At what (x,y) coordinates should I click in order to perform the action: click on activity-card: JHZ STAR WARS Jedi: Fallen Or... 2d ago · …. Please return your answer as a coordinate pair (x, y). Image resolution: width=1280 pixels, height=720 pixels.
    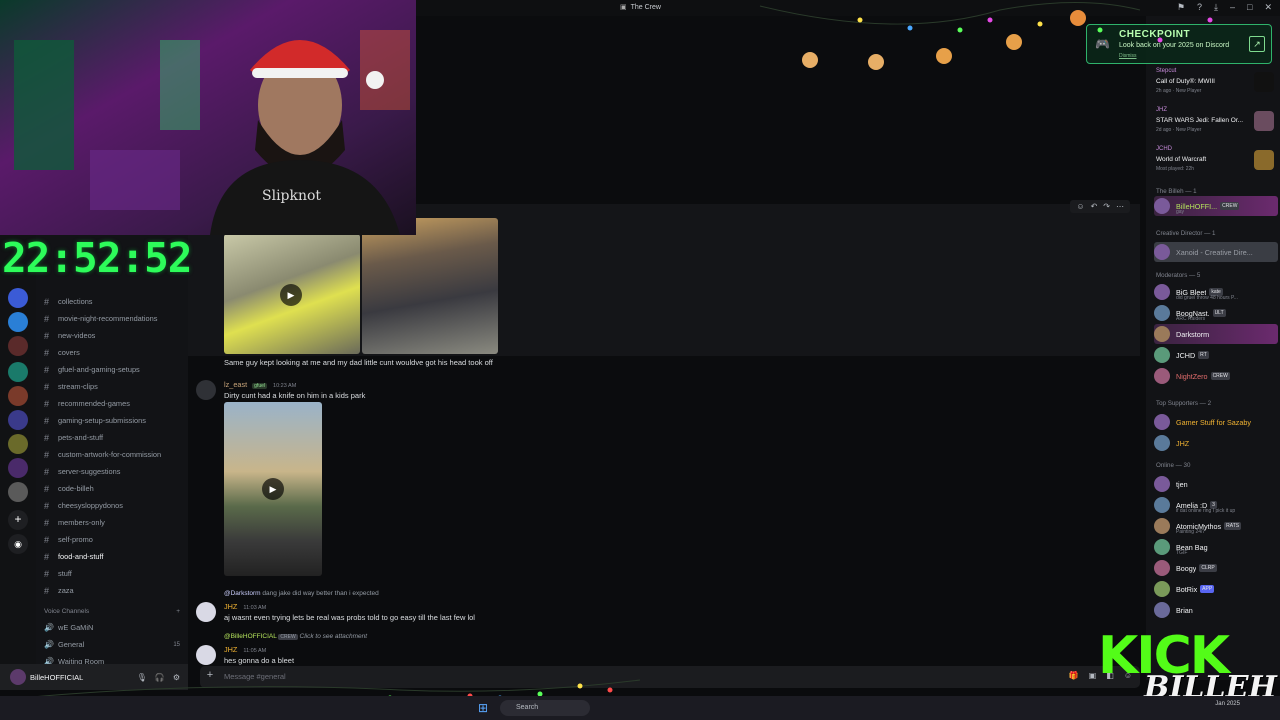
    Looking at the image, I should click on (1216, 125).